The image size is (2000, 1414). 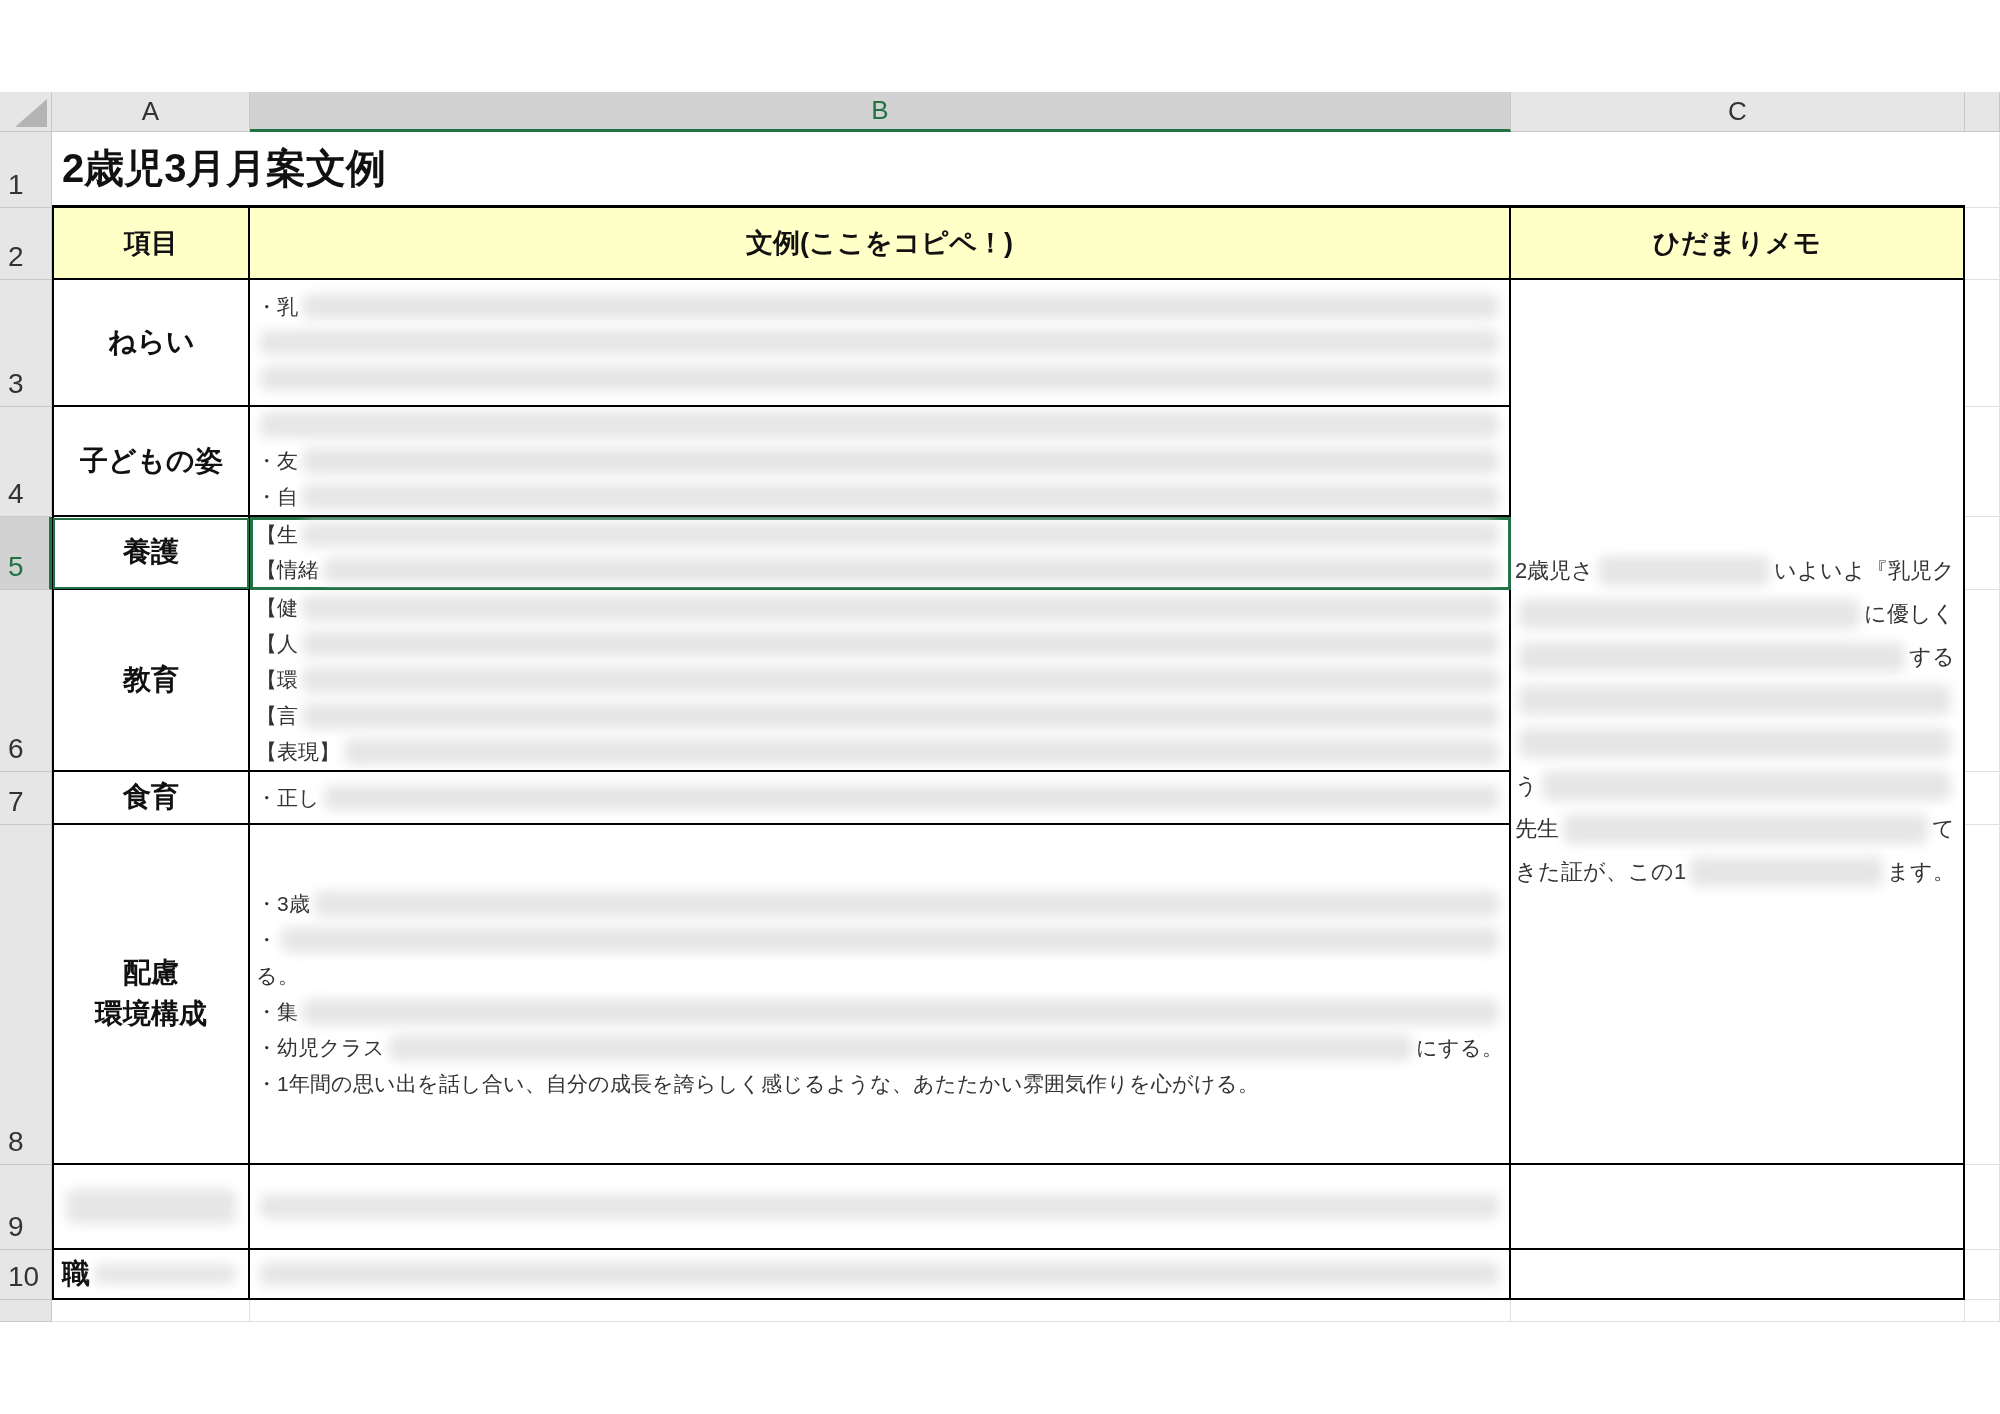 I want to click on cell-text: 【情緒, so click(x=287, y=570).